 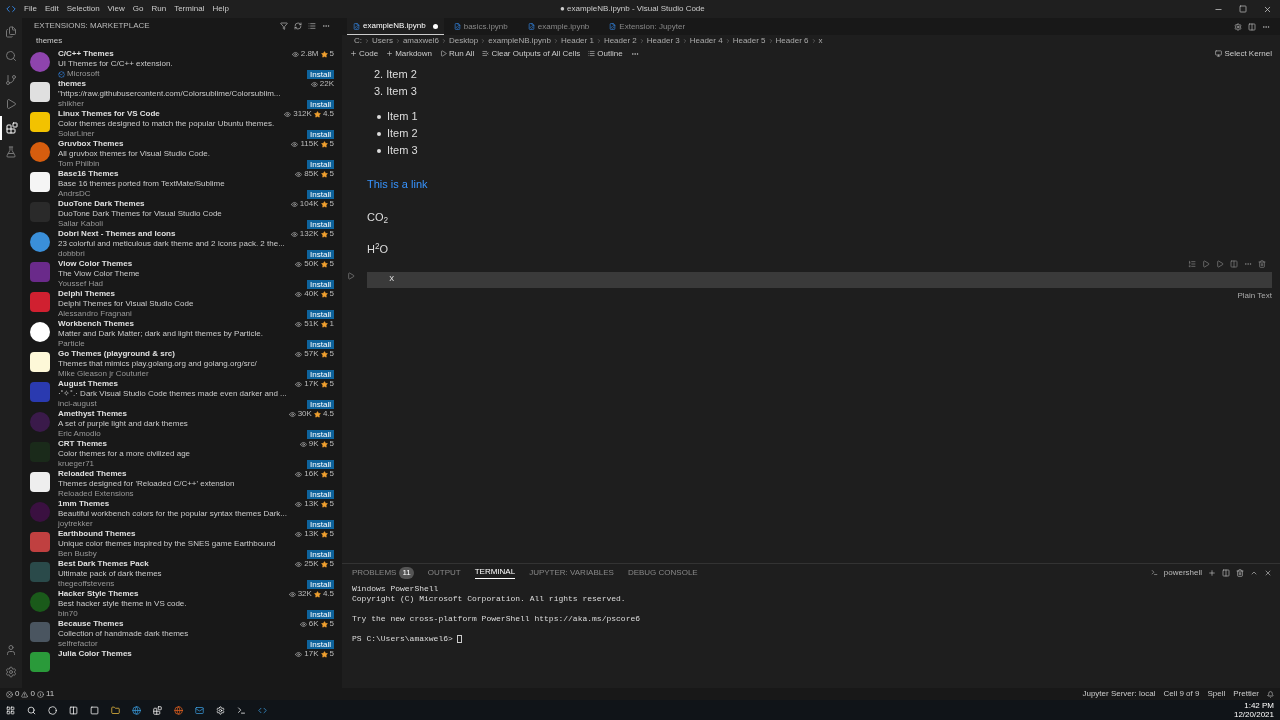 I want to click on extension-name: 1mm Themes, so click(x=84, y=504).